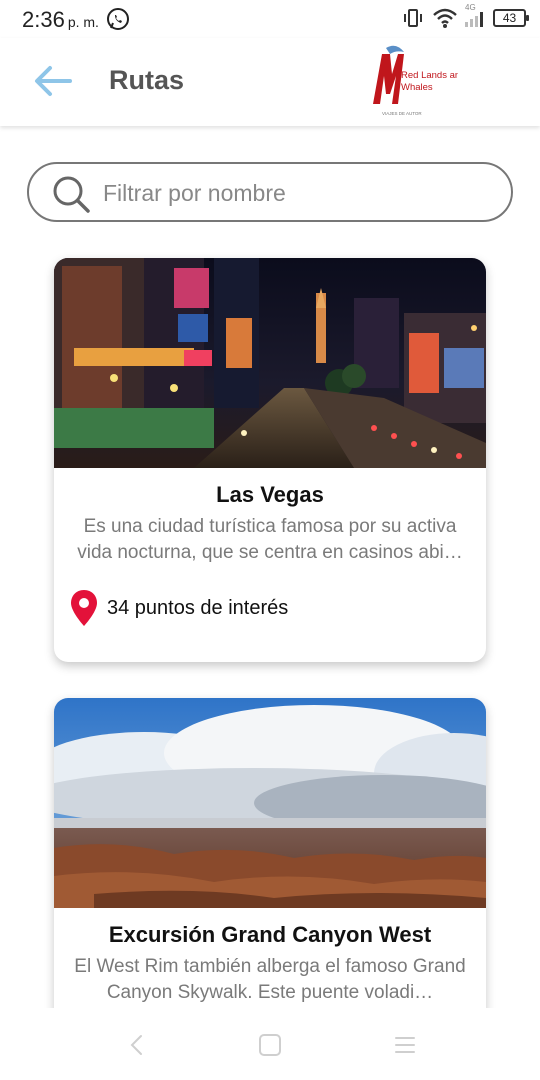 The image size is (540, 1080). I want to click on route-title: Excursión Grand Canyon West, so click(270, 934).